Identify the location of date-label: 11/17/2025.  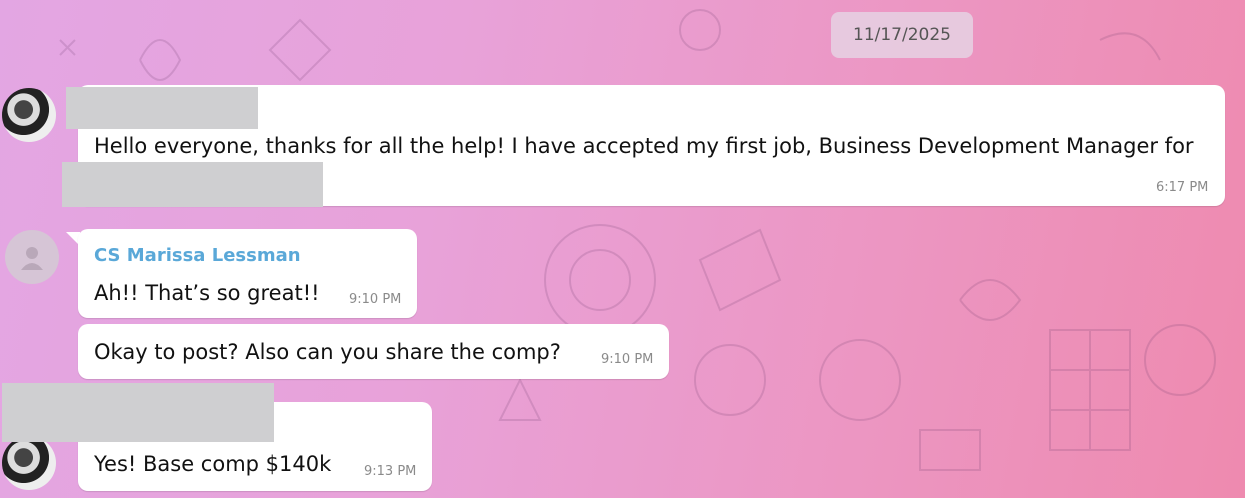
(902, 35).